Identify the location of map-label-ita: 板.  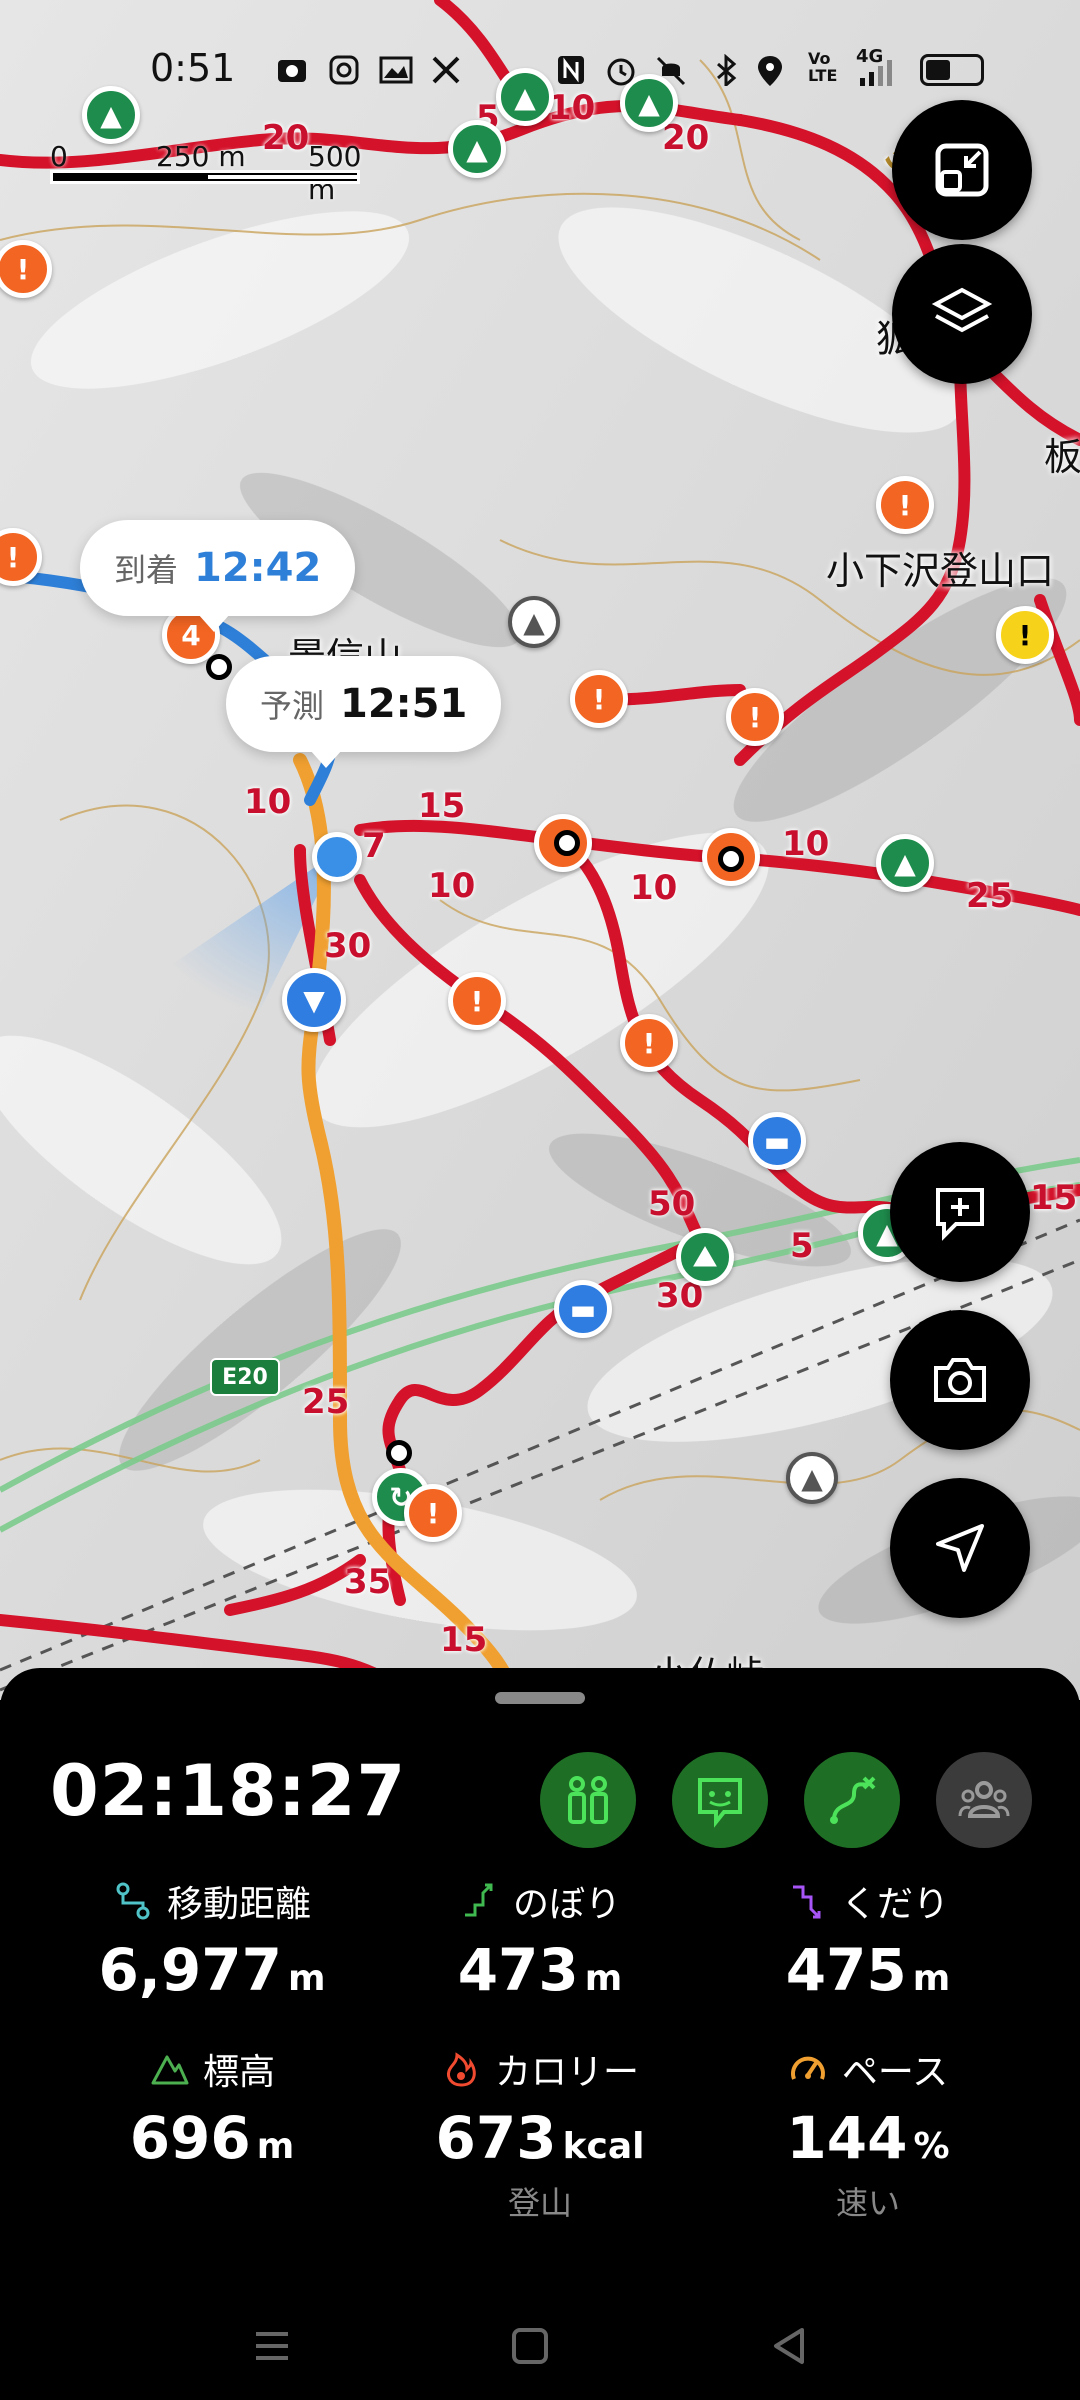
(1062, 457).